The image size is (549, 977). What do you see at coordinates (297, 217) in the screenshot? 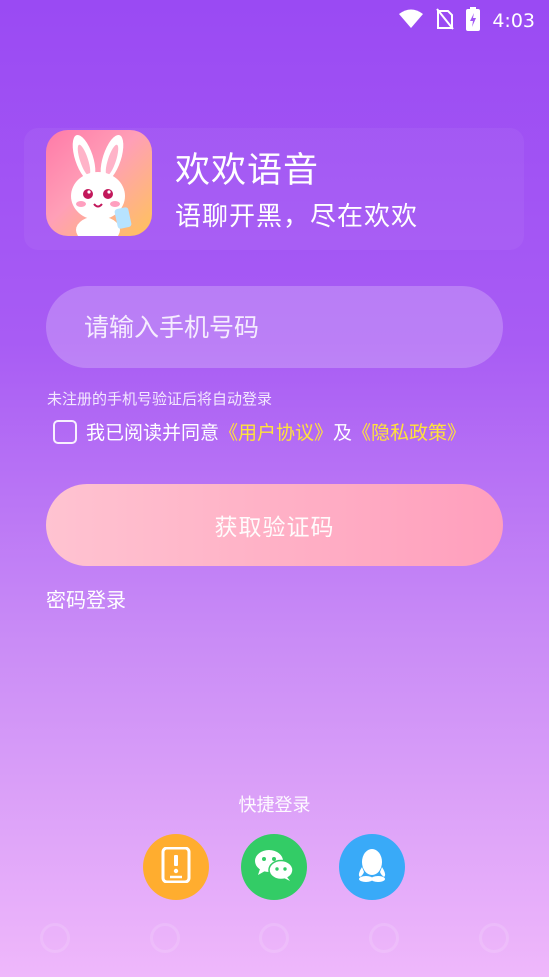
I see `app-slogan: 语聊开黑，尽在欢欢` at bounding box center [297, 217].